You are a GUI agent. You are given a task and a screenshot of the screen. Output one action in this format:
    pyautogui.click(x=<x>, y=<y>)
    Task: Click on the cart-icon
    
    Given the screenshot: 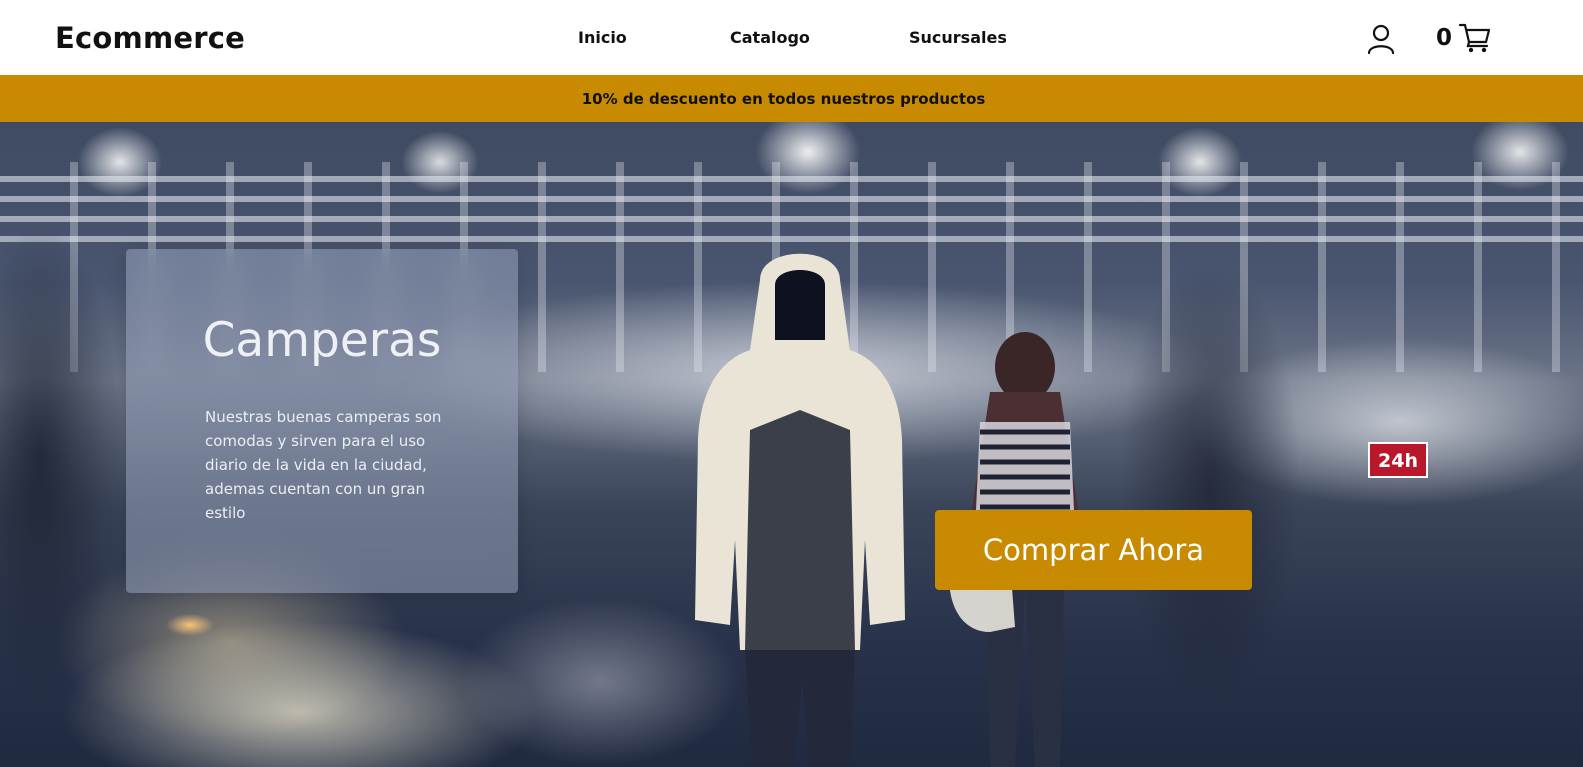 What is the action you would take?
    pyautogui.click(x=1474, y=38)
    